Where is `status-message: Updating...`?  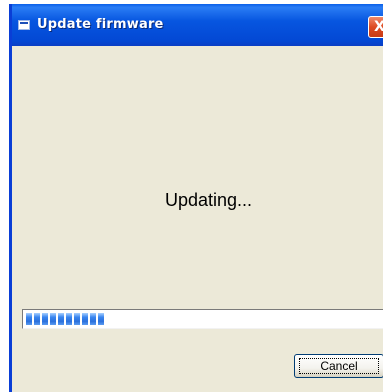 status-message: Updating... is located at coordinates (208, 200).